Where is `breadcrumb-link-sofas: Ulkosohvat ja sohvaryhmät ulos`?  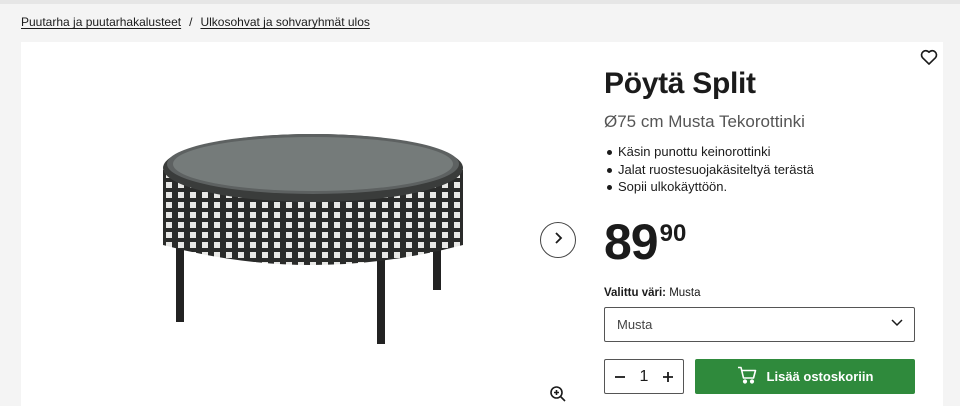 breadcrumb-link-sofas: Ulkosohvat ja sohvaryhmät ulos is located at coordinates (284, 22).